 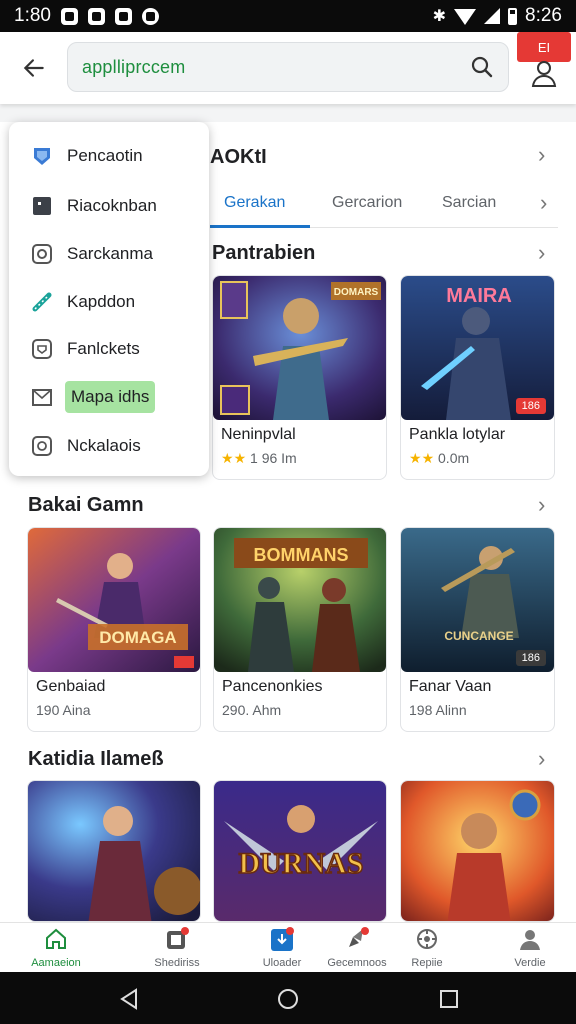 I want to click on menu-item-riacoknban: Riacoknban, so click(x=109, y=206).